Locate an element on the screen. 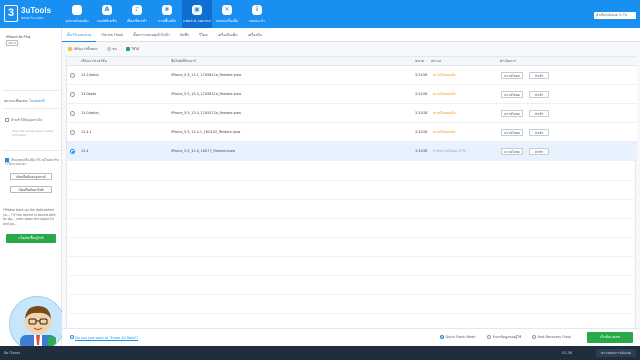  find-file-button: เปิดหรือค้นหาไฟล์ is located at coordinates (31, 189).